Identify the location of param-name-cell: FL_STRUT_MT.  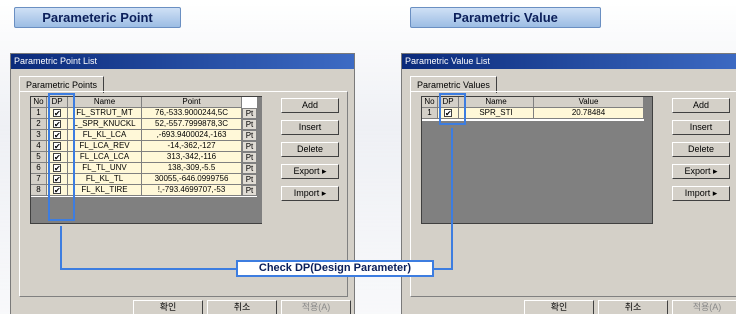
(105, 113).